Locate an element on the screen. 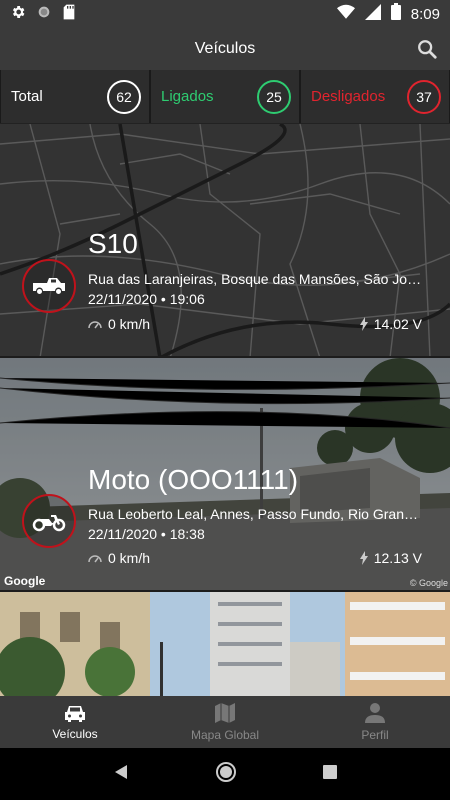 This screenshot has height=800, width=450. cell-signal-icon is located at coordinates (372, 14).